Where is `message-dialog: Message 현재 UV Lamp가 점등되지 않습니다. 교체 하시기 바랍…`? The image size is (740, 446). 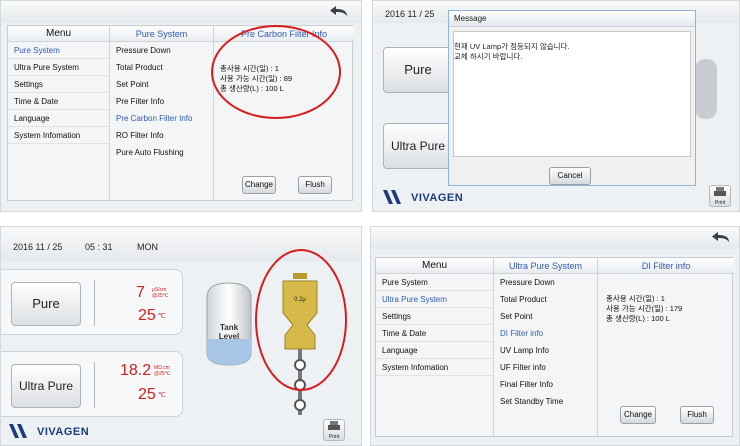
message-dialog: Message 현재 UV Lamp가 점등되지 않습니다. 교체 하시기 바랍… is located at coordinates (572, 98).